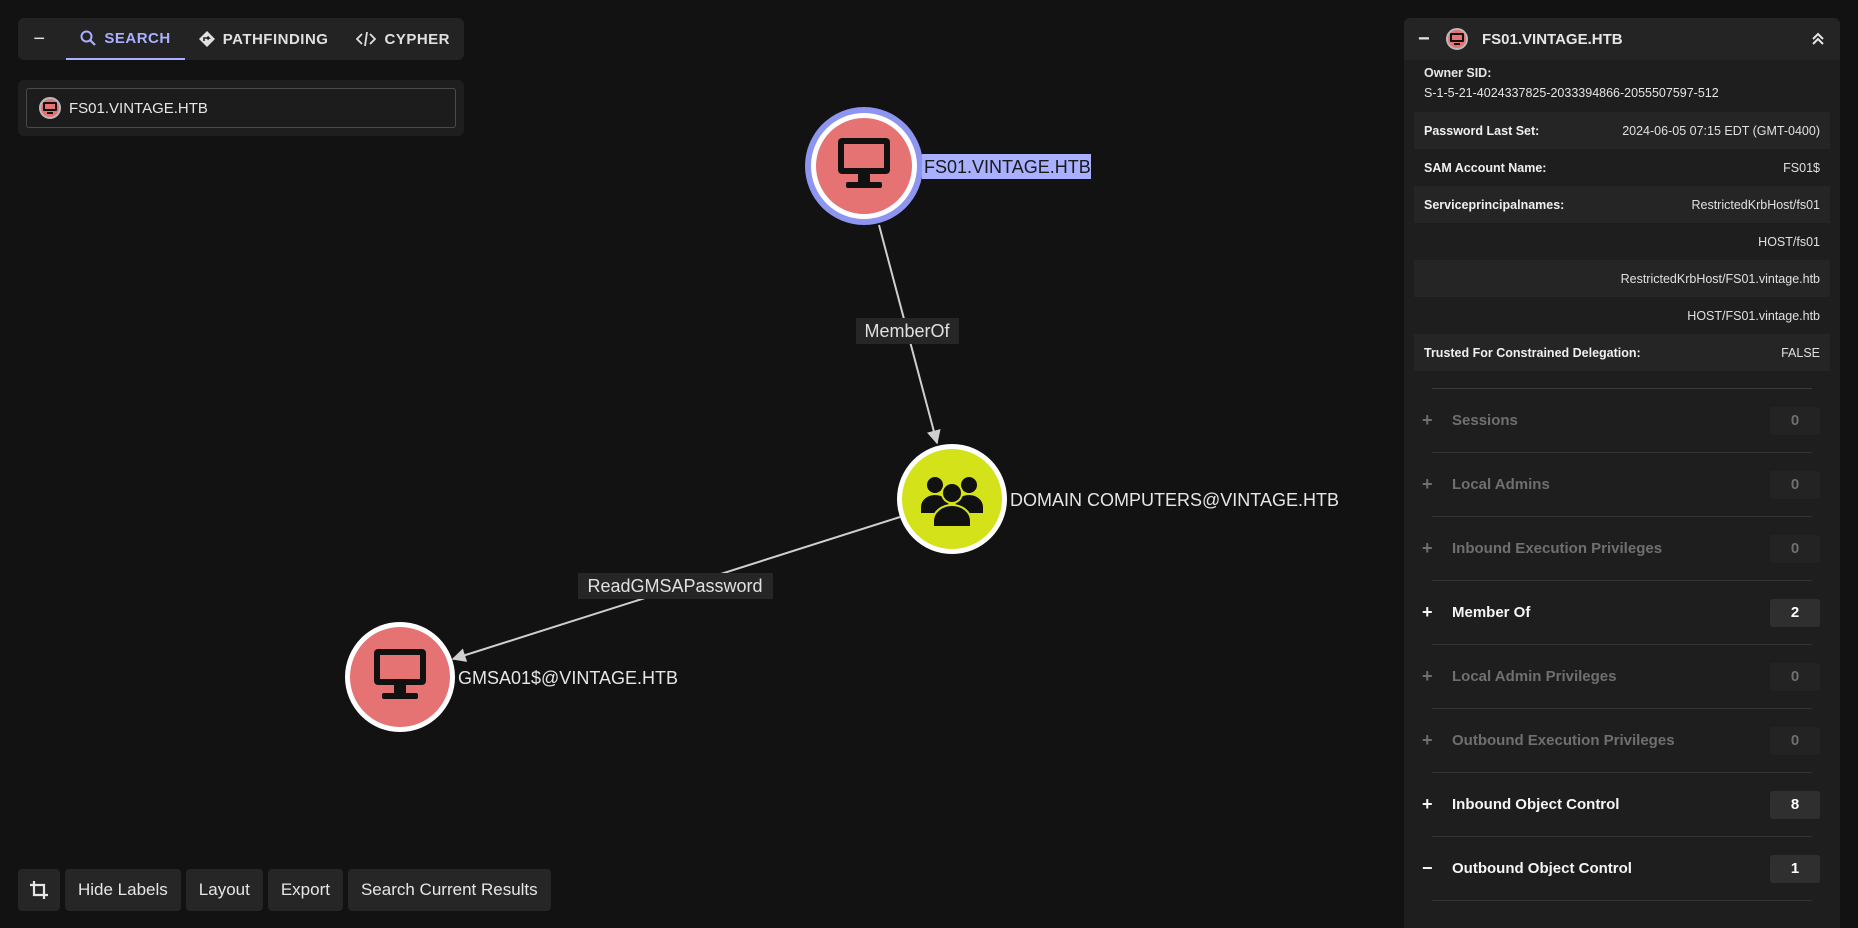  I want to click on prop-value: FALSE, so click(1800, 352).